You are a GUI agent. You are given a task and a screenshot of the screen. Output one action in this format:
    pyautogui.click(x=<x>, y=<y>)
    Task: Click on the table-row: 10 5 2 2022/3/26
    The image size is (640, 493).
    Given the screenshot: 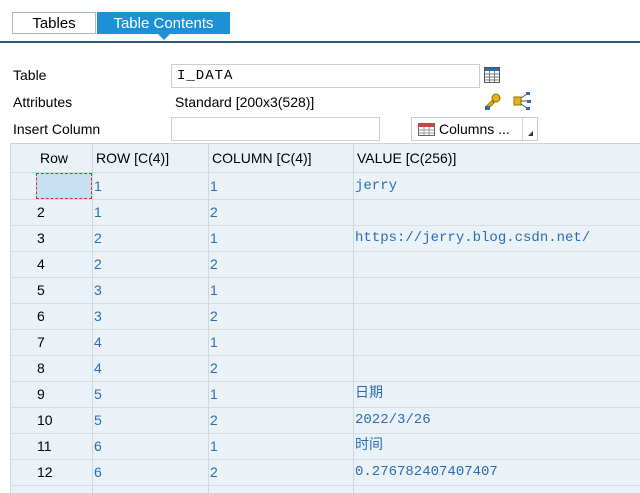 What is the action you would take?
    pyautogui.click(x=325, y=420)
    